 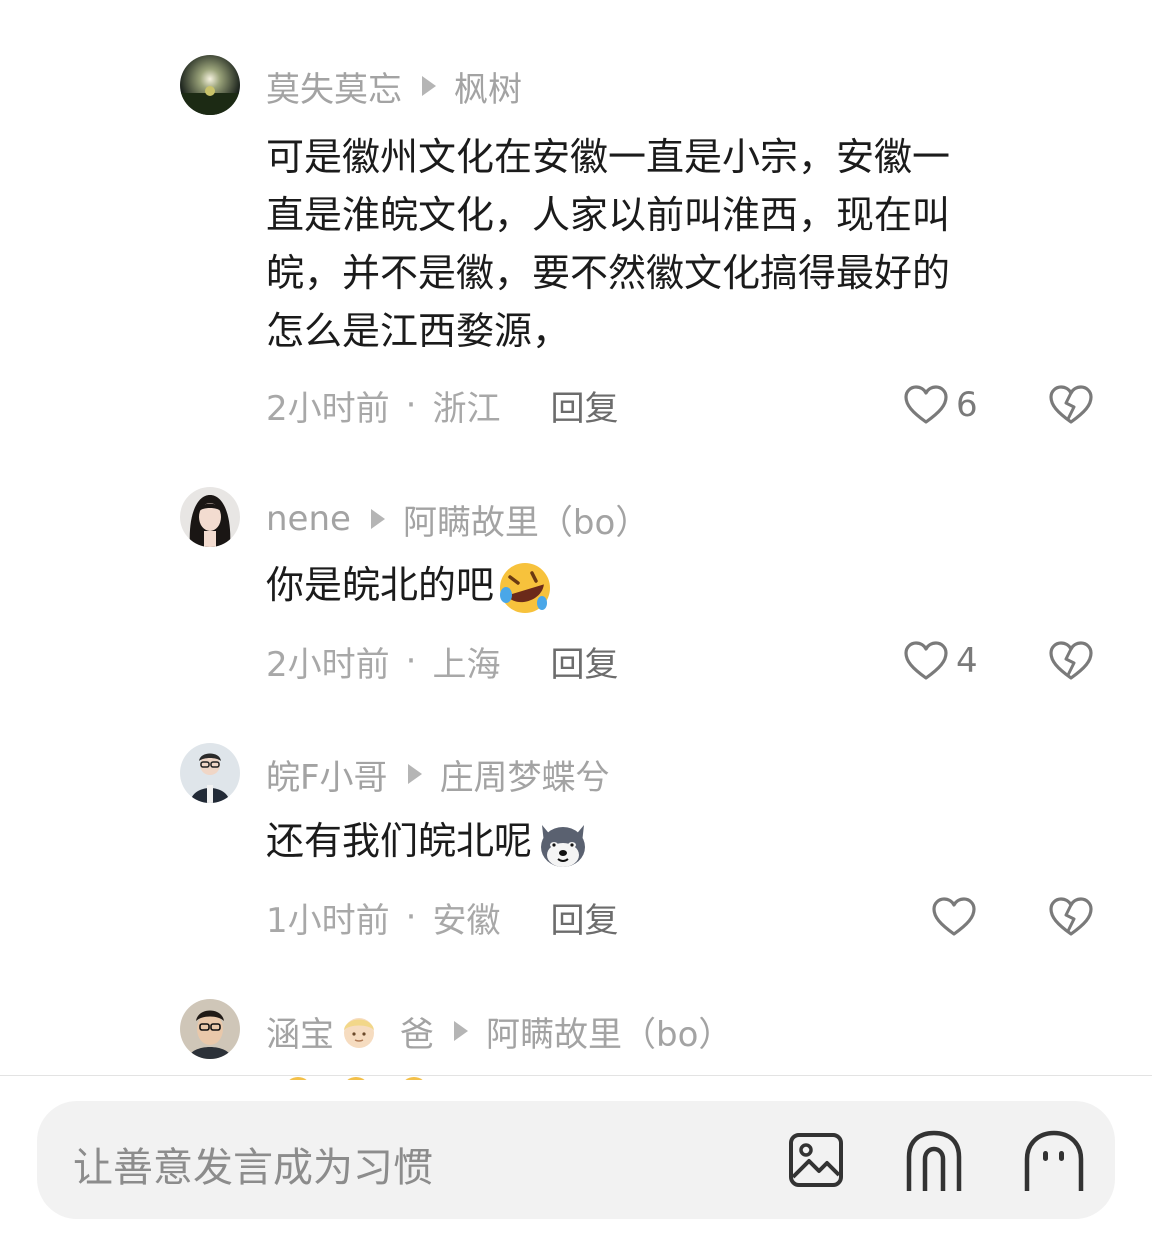 What do you see at coordinates (576, 1160) in the screenshot?
I see `comment-input-bar: 让善意发言成为习惯` at bounding box center [576, 1160].